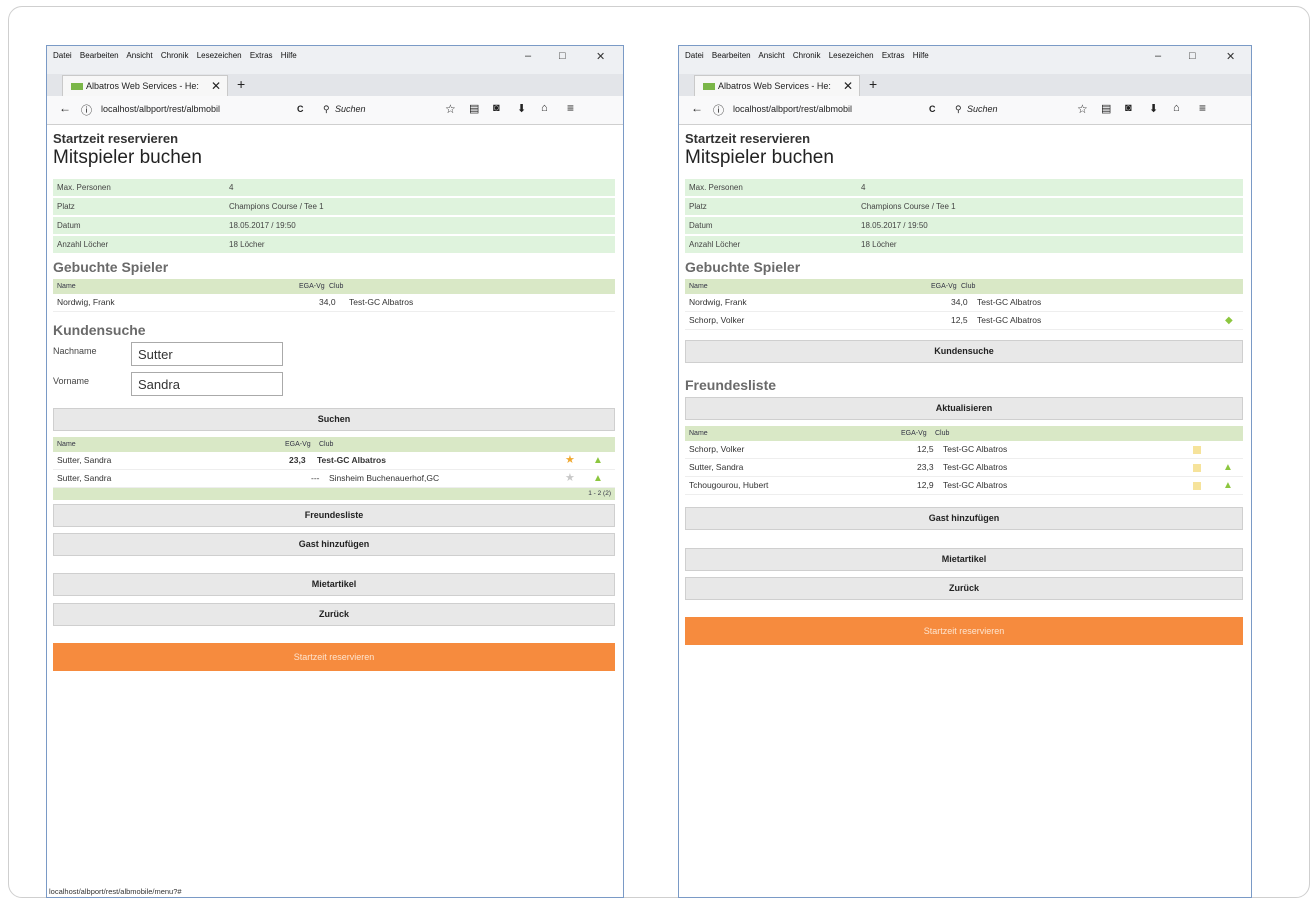 The width and height of the screenshot is (1311, 898). Describe the element at coordinates (774, 86) in the screenshot. I see `tab-title: Albatros Web Services - He:` at that location.